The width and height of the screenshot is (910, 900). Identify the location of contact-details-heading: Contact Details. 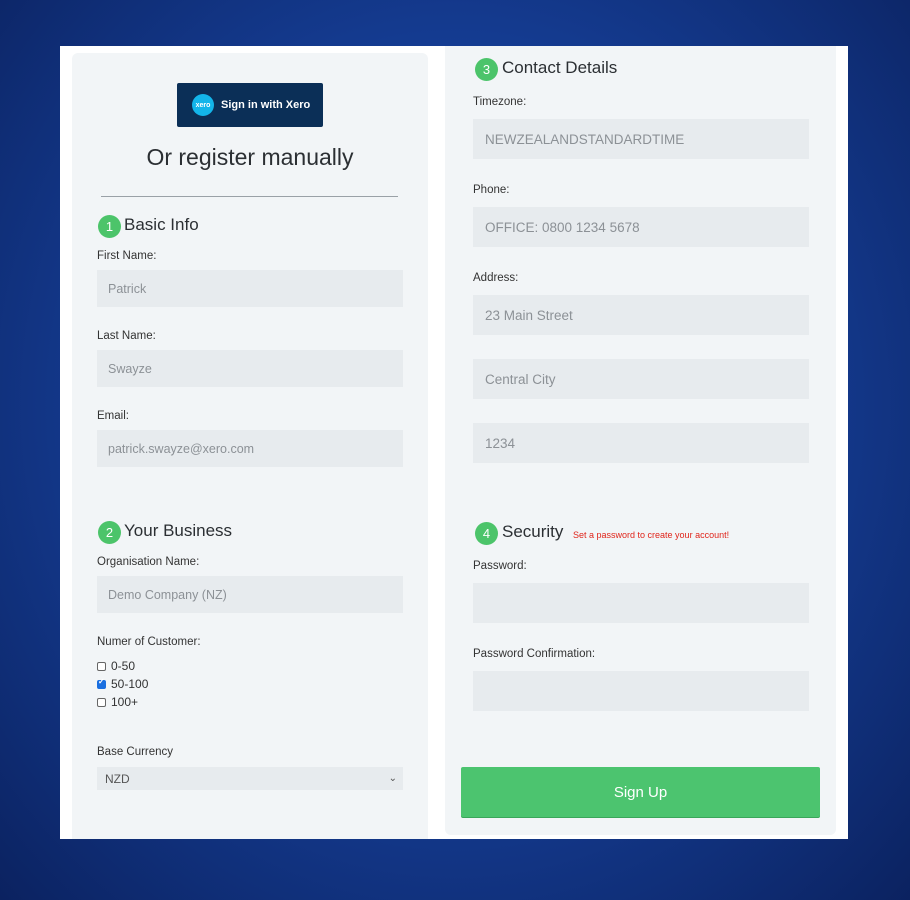
(560, 67).